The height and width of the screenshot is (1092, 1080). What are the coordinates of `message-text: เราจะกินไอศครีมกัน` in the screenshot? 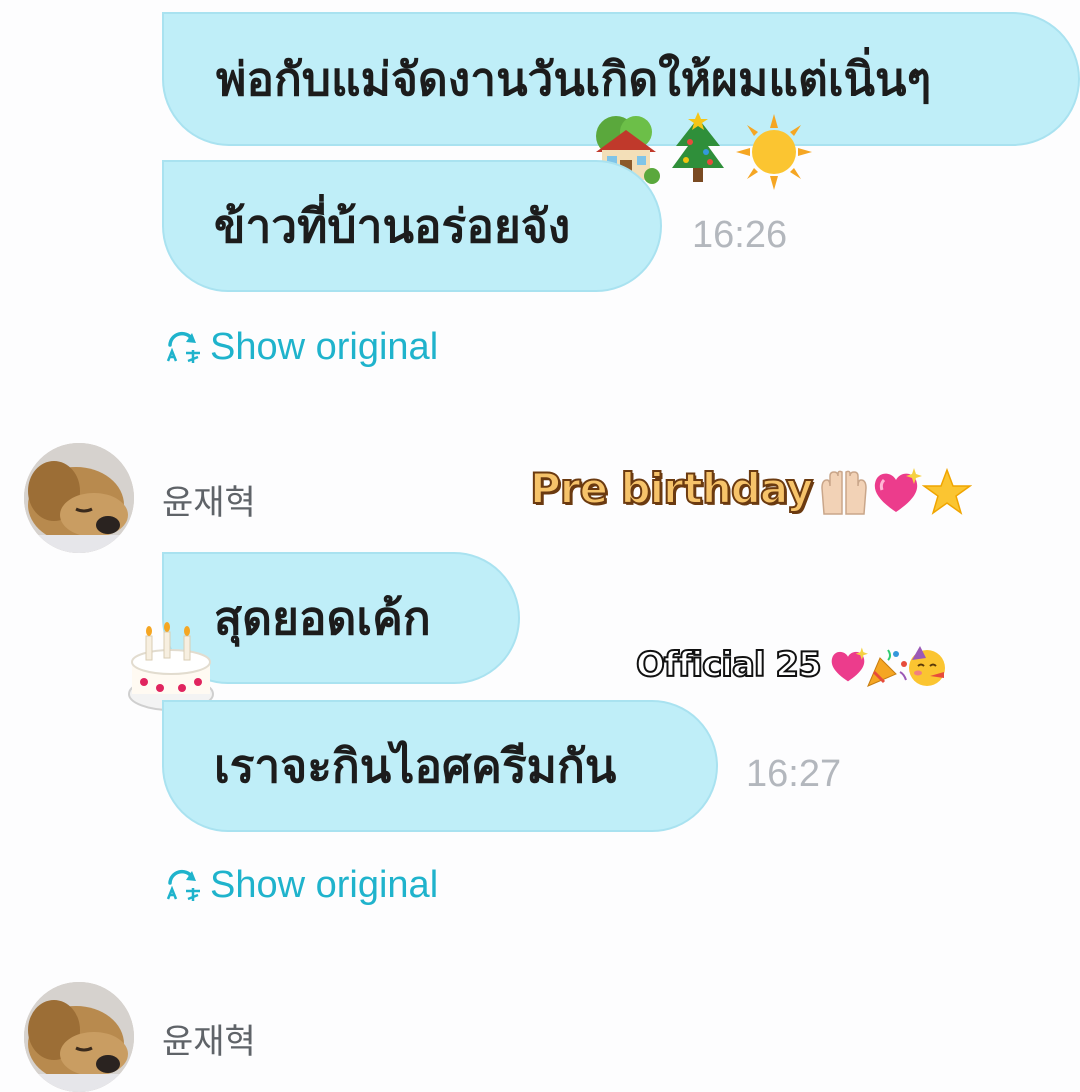 It's located at (415, 765).